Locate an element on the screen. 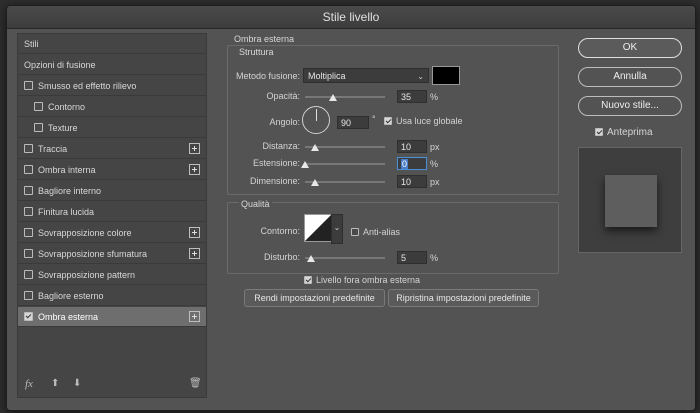 The width and height of the screenshot is (700, 413). cancel-button: Annulla is located at coordinates (630, 77).